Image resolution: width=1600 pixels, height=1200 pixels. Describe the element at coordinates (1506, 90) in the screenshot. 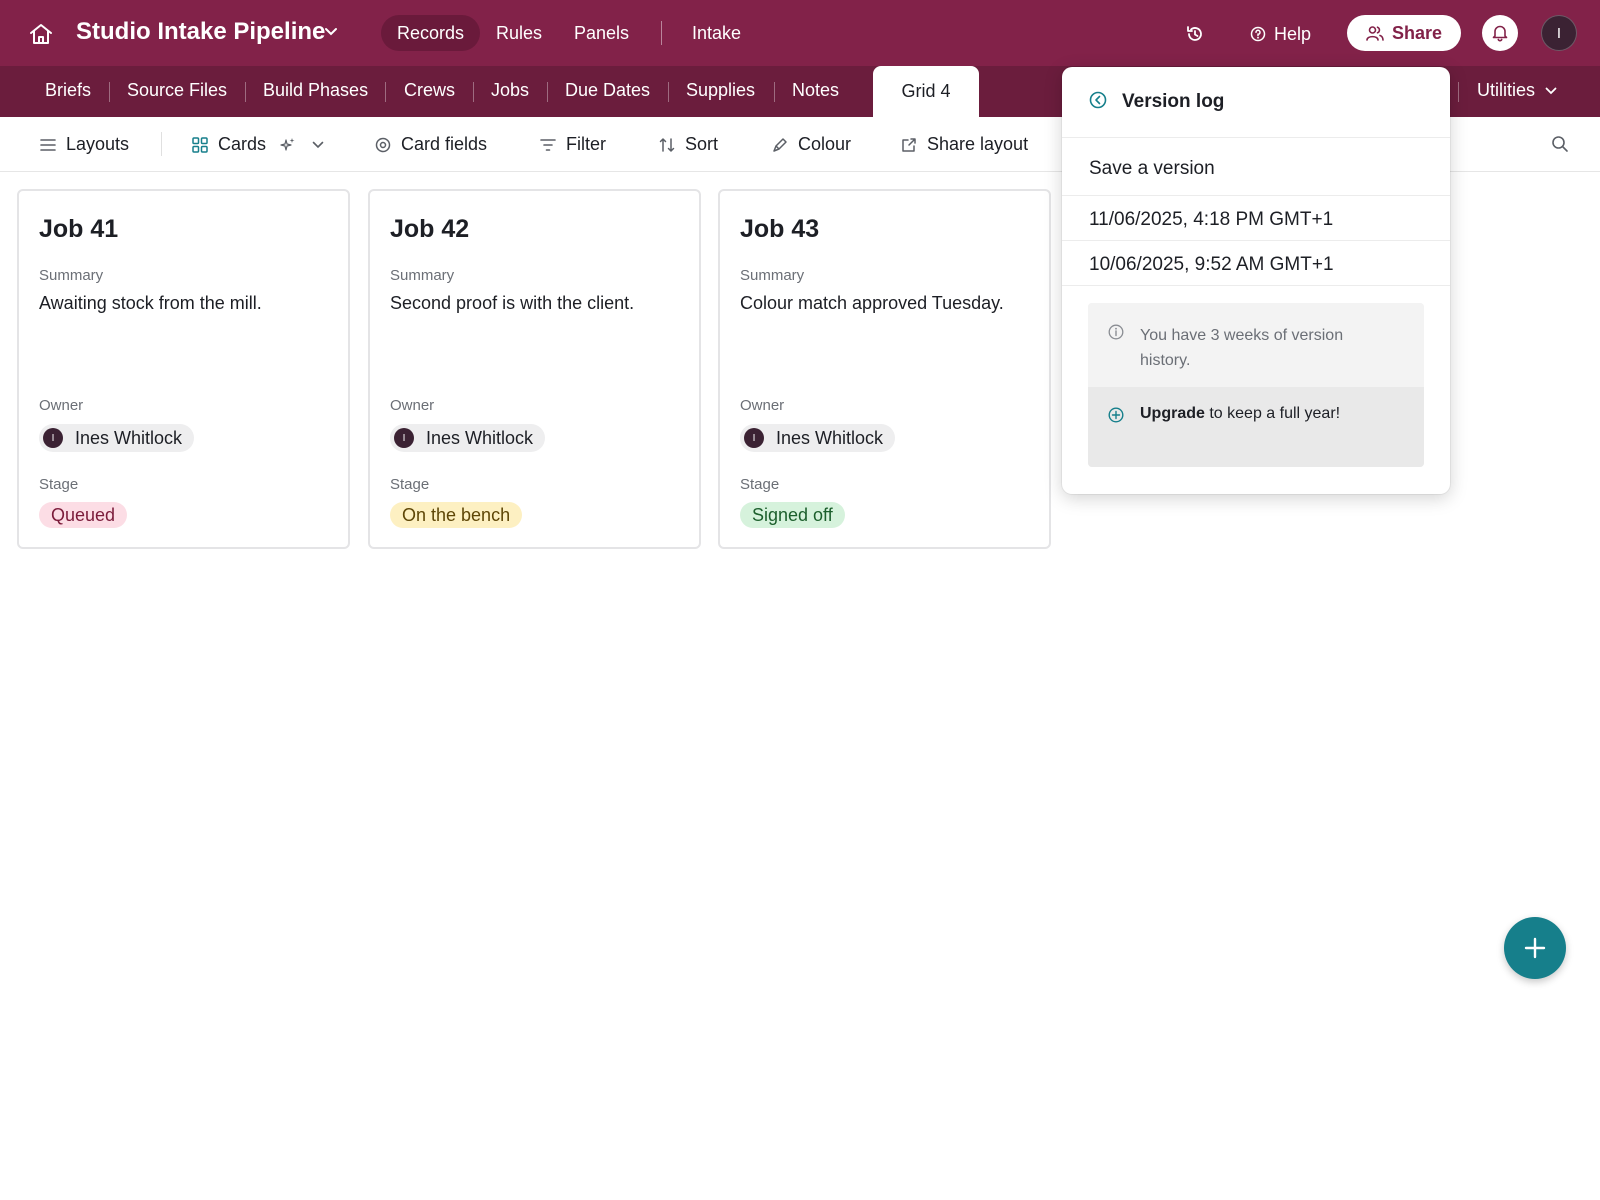

I see `utilities-label: Utilities` at that location.